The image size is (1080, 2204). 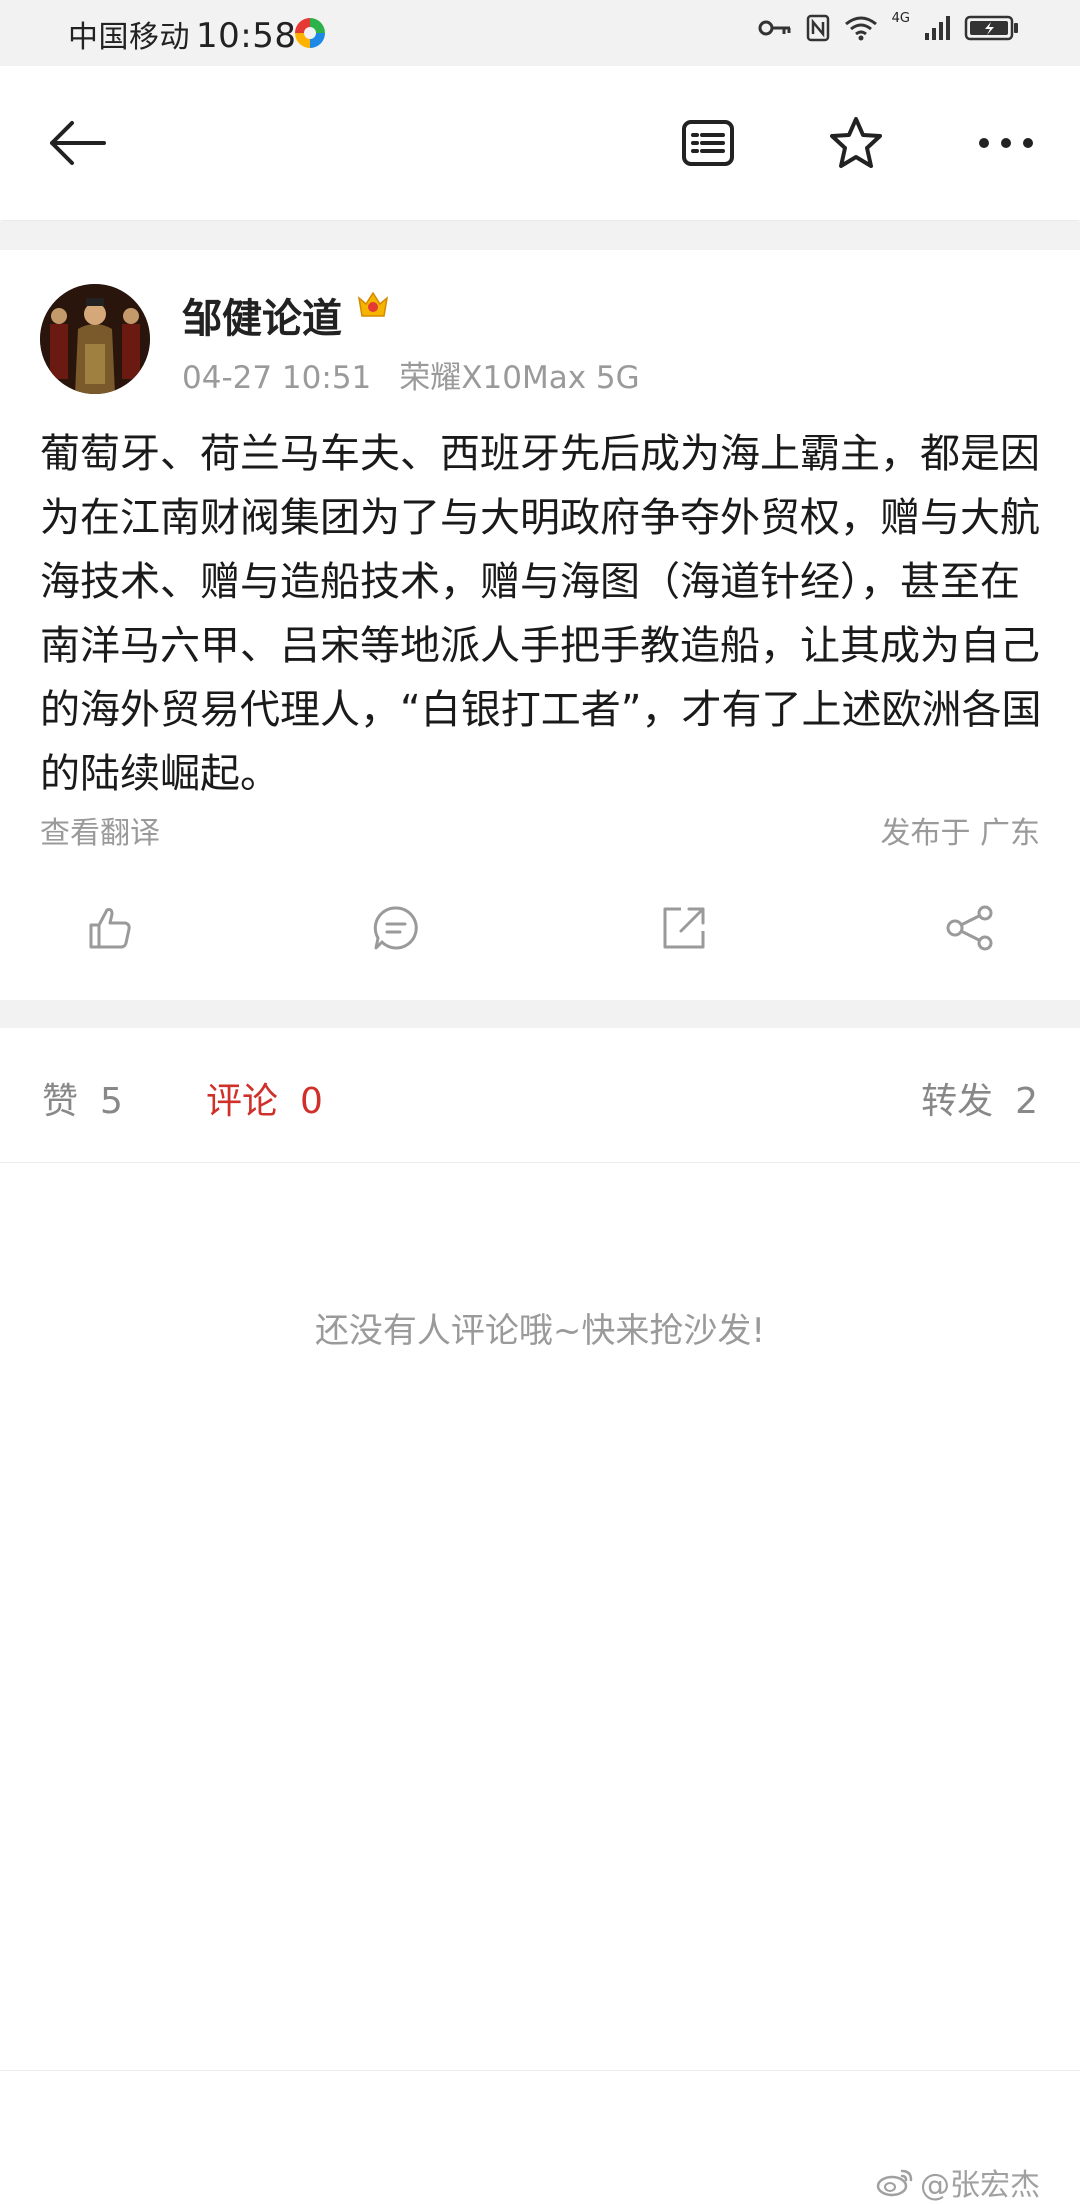 What do you see at coordinates (900, 18) in the screenshot?
I see `network-type: 4G` at bounding box center [900, 18].